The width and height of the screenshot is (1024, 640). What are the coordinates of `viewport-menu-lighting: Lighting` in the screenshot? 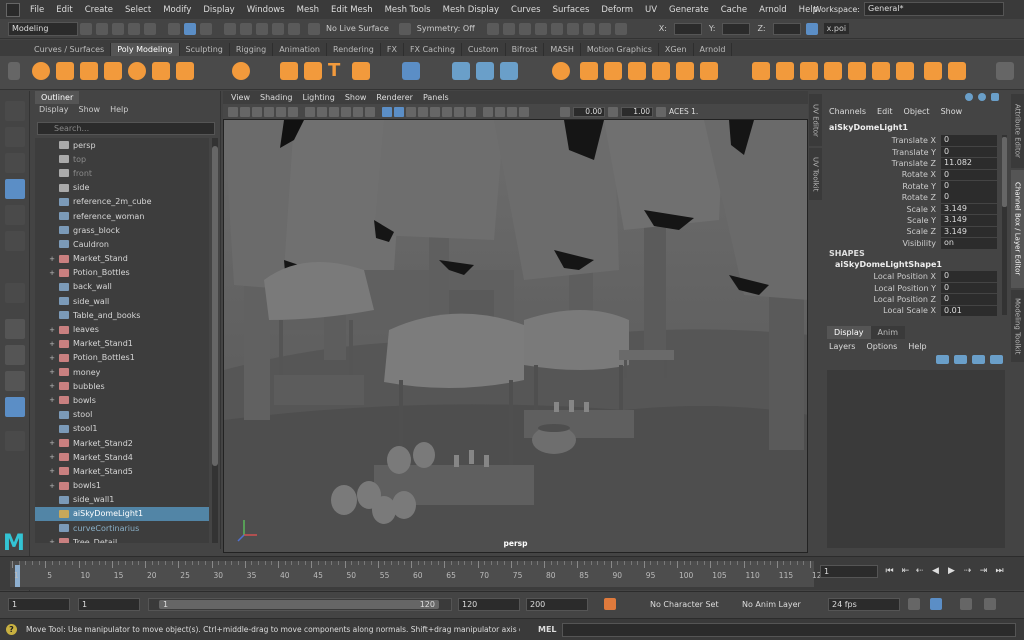 It's located at (318, 97).